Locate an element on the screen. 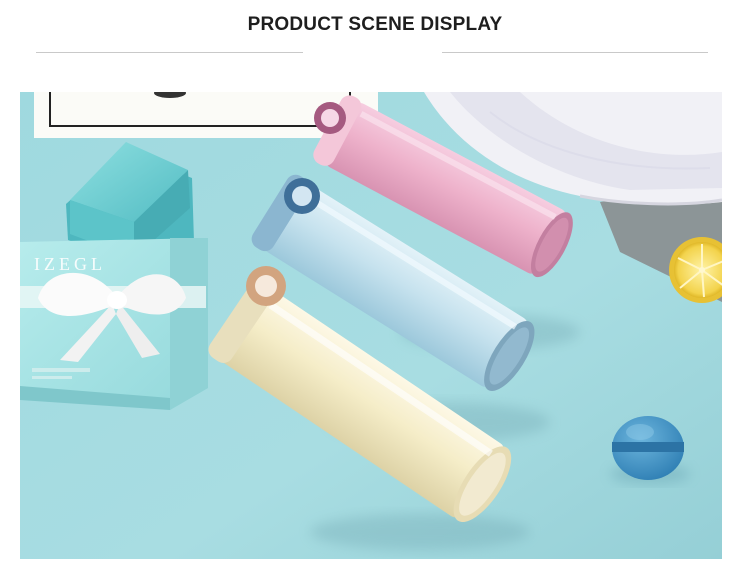 The width and height of the screenshot is (750, 571). divider-left is located at coordinates (169, 52).